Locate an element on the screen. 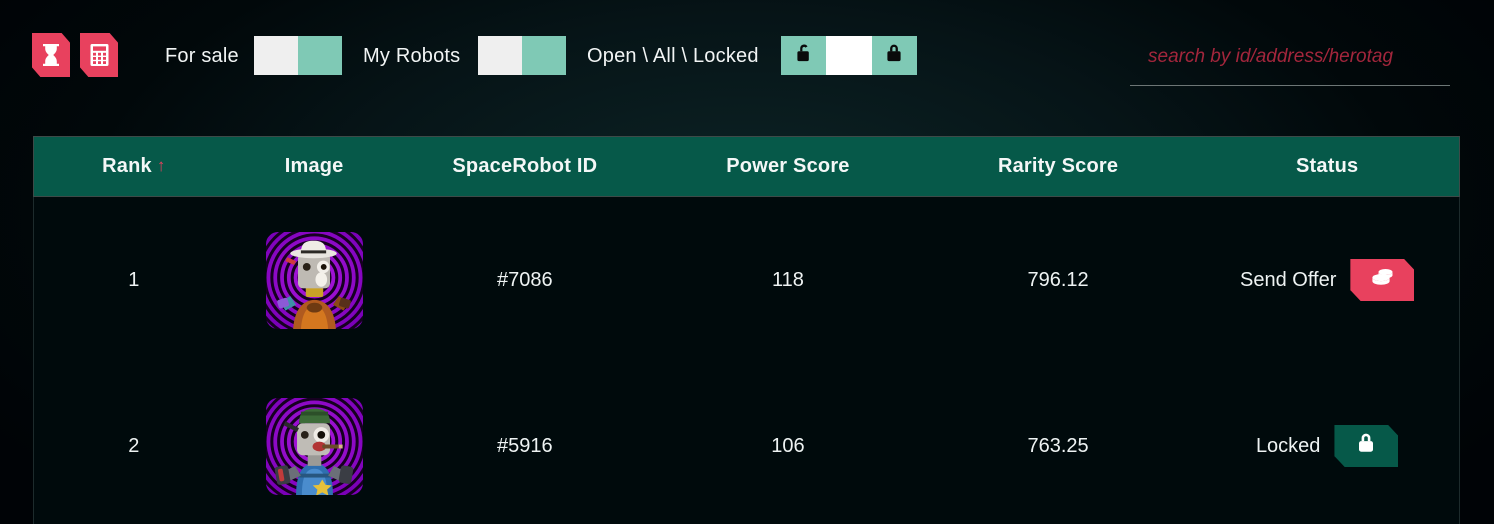 The height and width of the screenshot is (524, 1494). cell-power-score: 118 is located at coordinates (788, 279).